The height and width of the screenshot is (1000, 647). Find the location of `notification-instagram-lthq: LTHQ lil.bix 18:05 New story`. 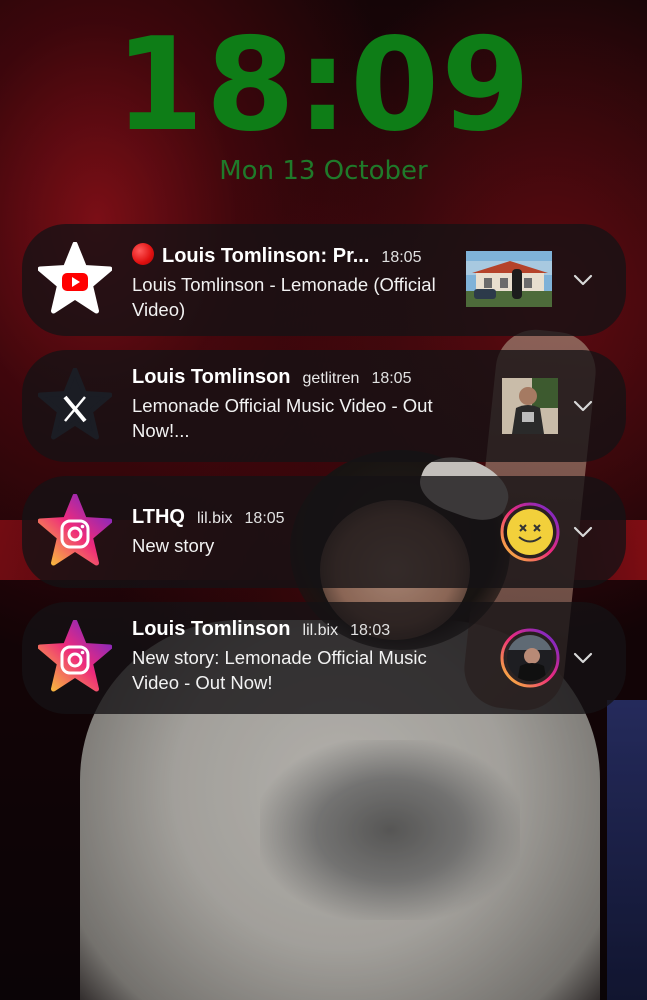

notification-instagram-lthq: LTHQ lil.bix 18:05 New story is located at coordinates (324, 532).